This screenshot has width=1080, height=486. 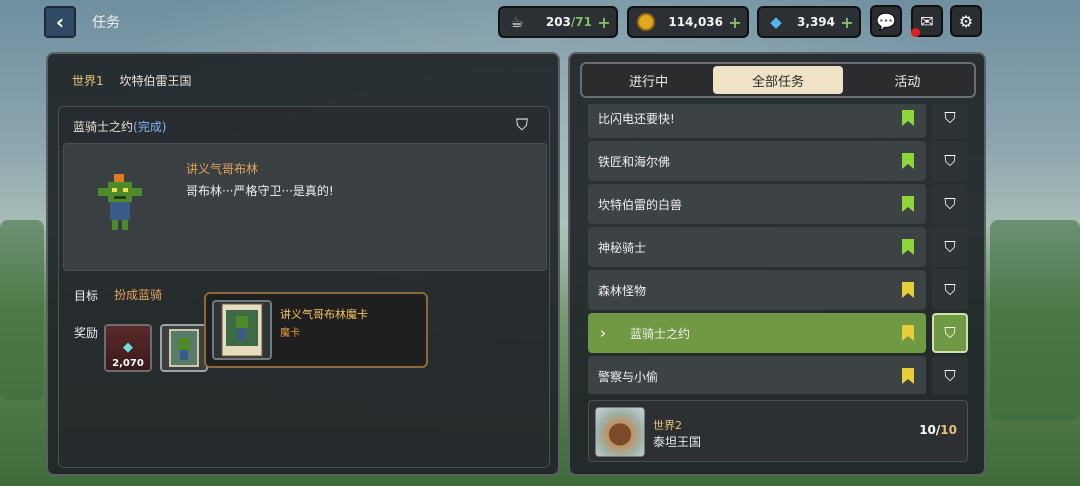 What do you see at coordinates (603, 333) in the screenshot?
I see `chevron-right-icon: ›` at bounding box center [603, 333].